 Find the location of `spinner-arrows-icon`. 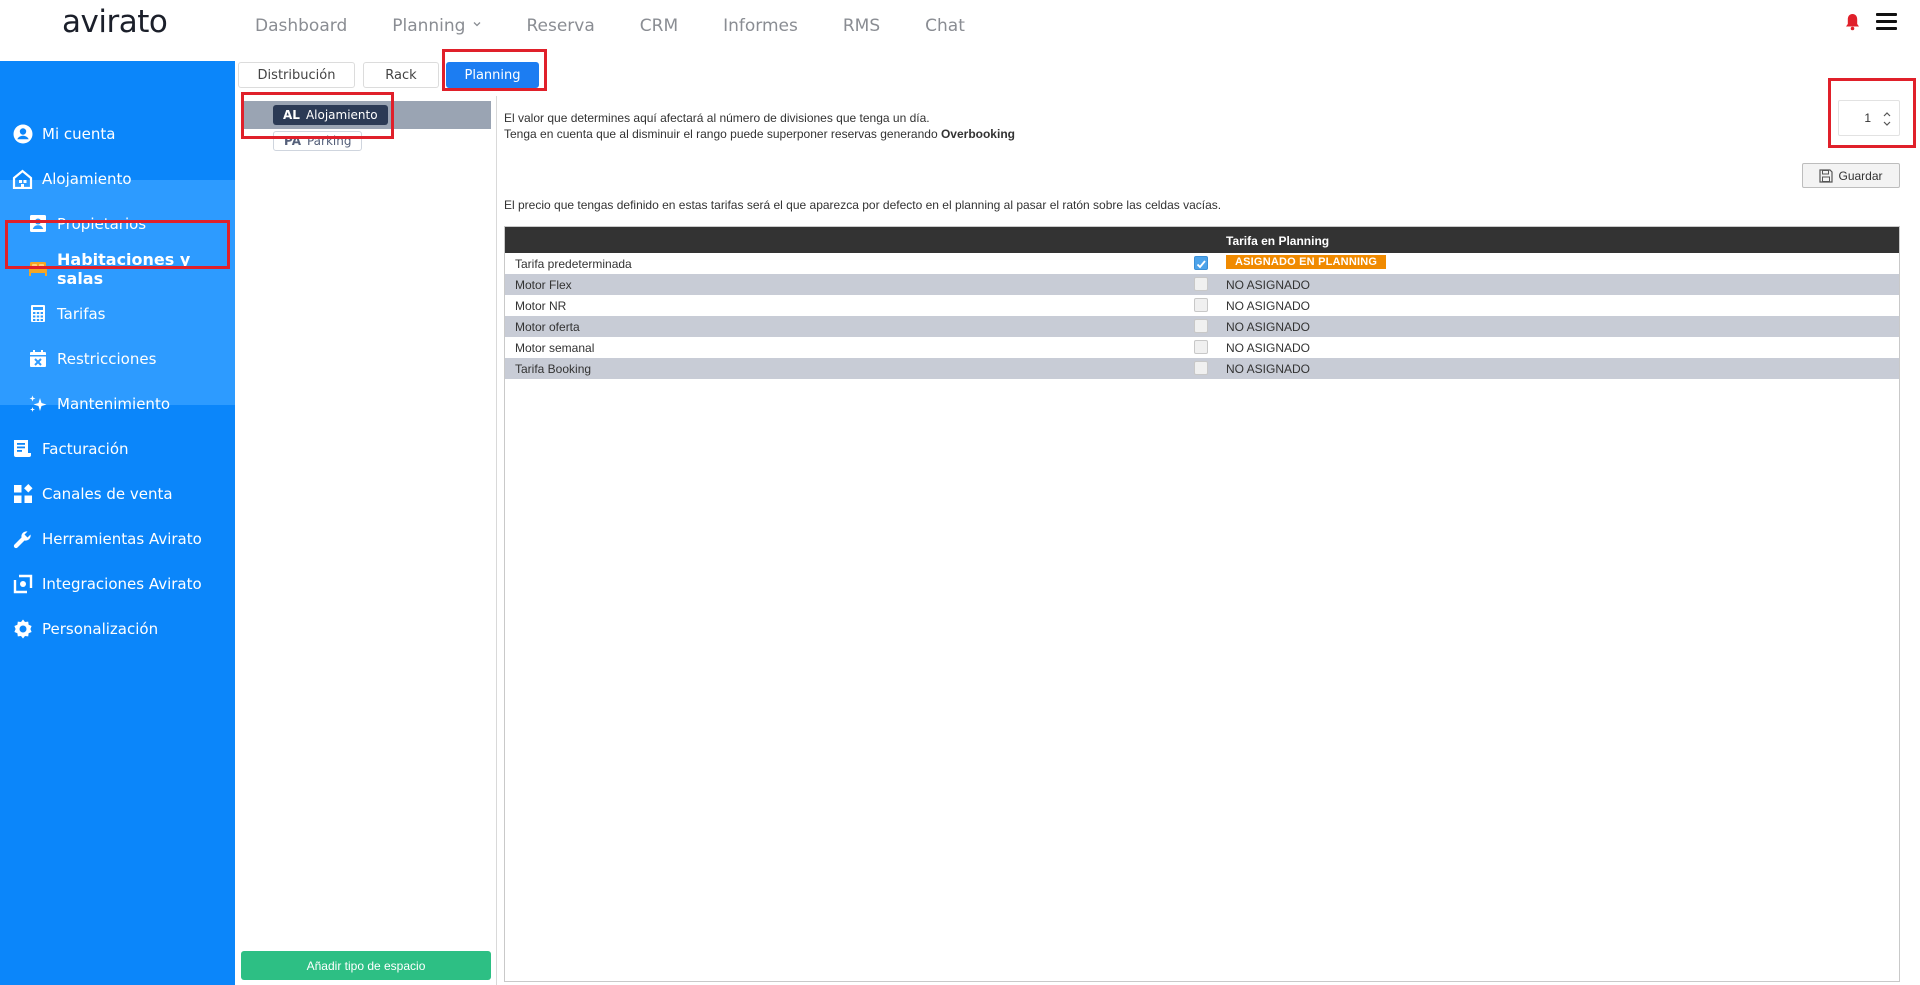

spinner-arrows-icon is located at coordinates (1887, 119).